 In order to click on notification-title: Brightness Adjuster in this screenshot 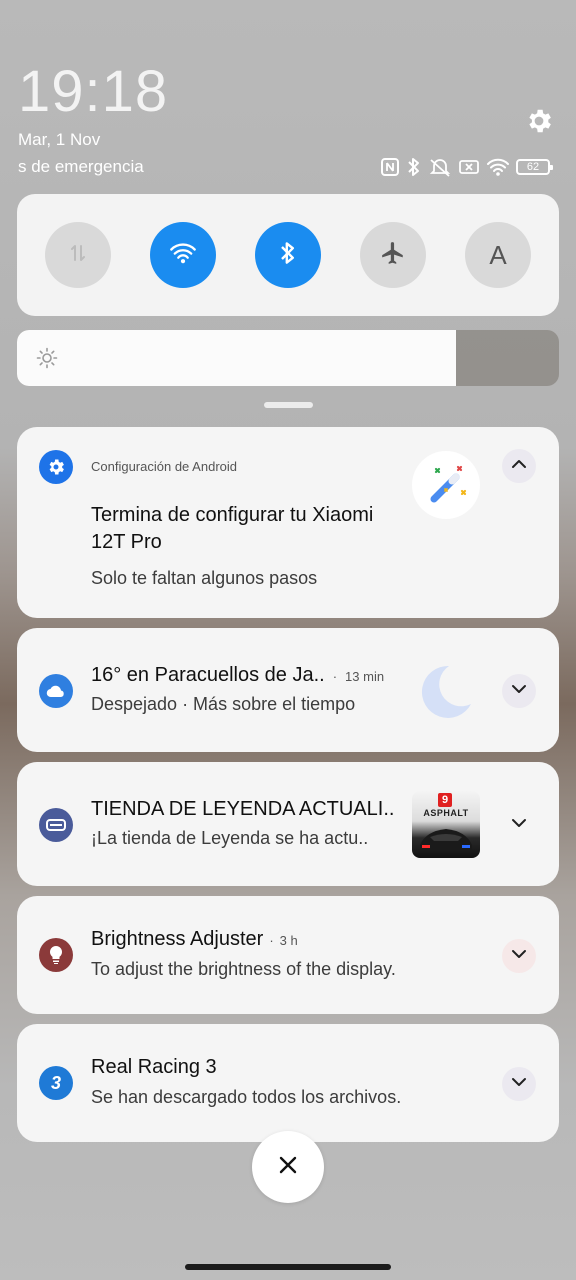, I will do `click(177, 939)`.